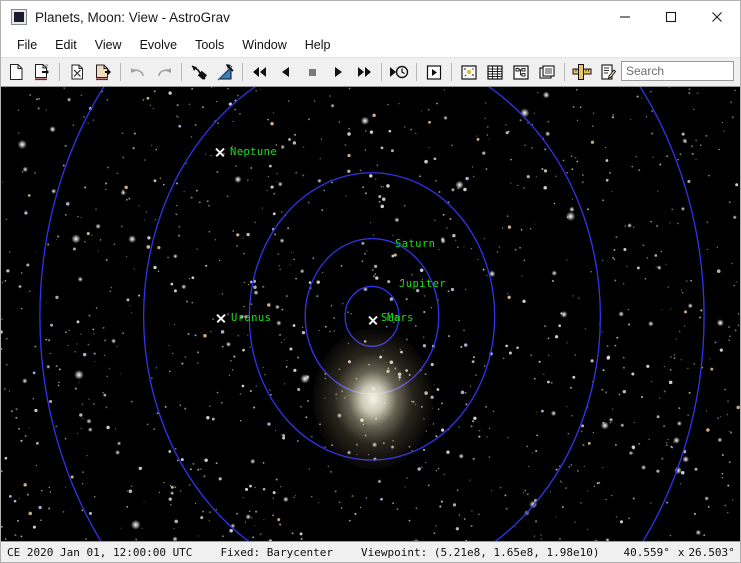 This screenshot has width=741, height=563. I want to click on measure-angle-icon, so click(225, 71).